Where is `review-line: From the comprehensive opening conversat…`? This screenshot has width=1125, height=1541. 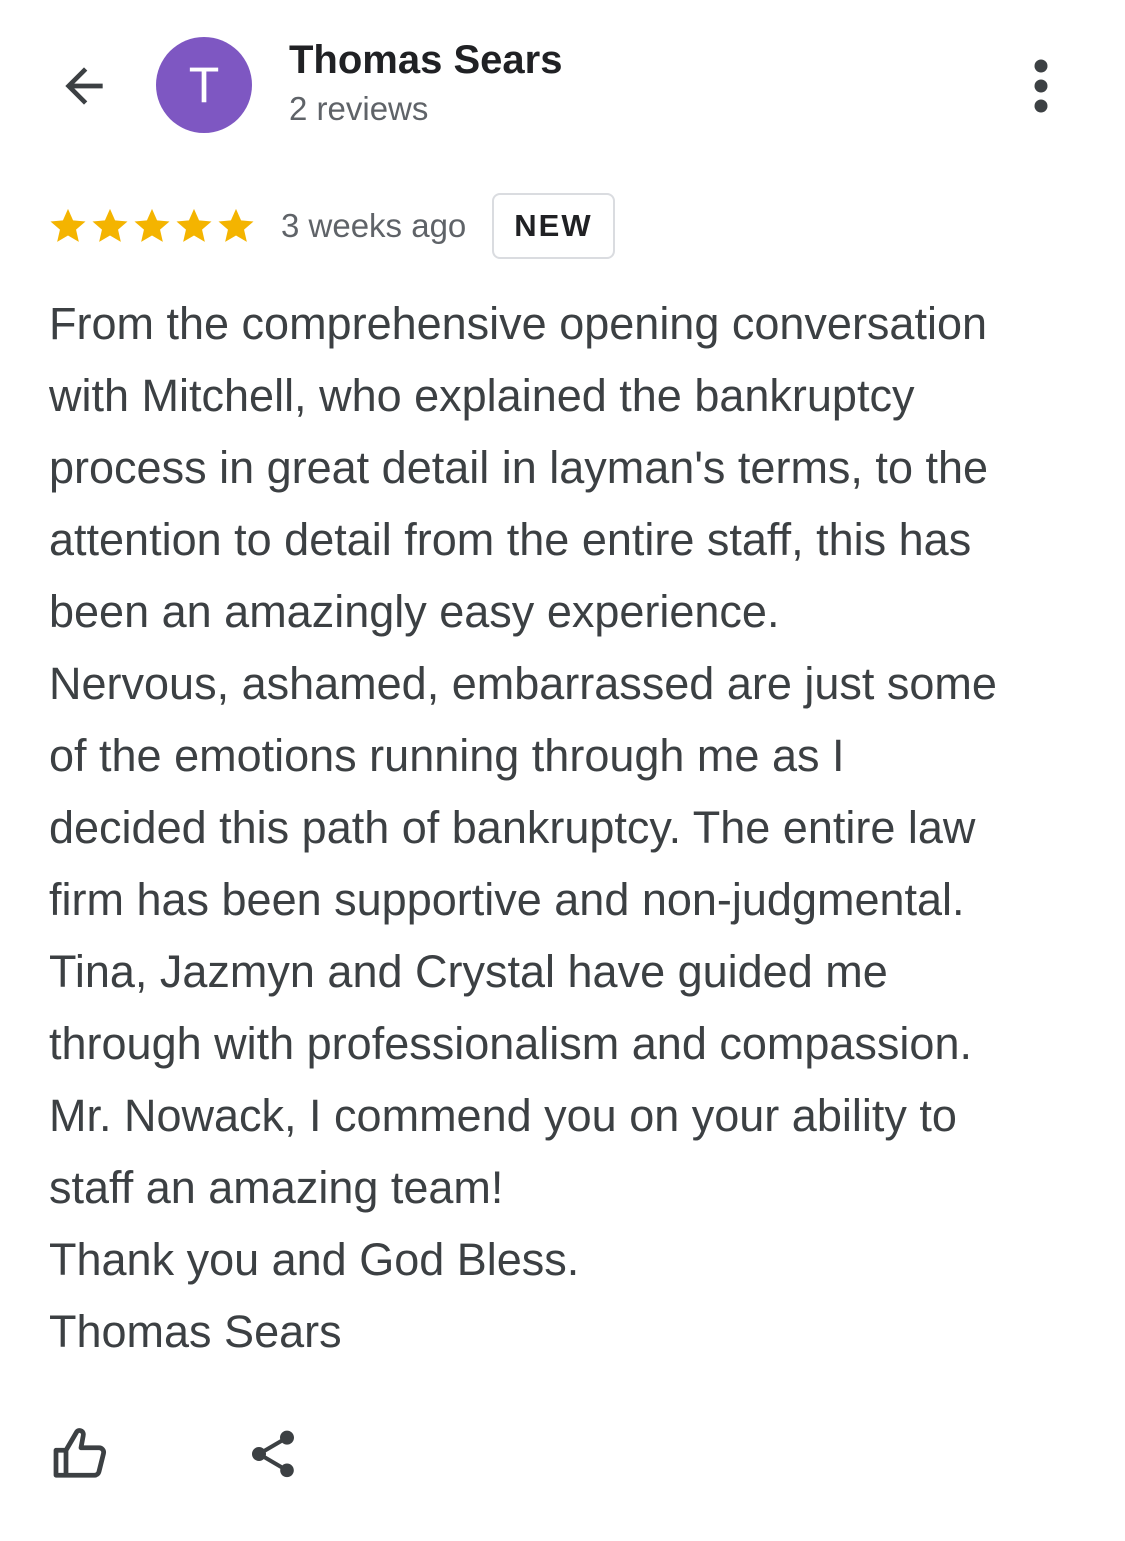
review-line: From the comprehensive opening conversat… is located at coordinates (518, 323).